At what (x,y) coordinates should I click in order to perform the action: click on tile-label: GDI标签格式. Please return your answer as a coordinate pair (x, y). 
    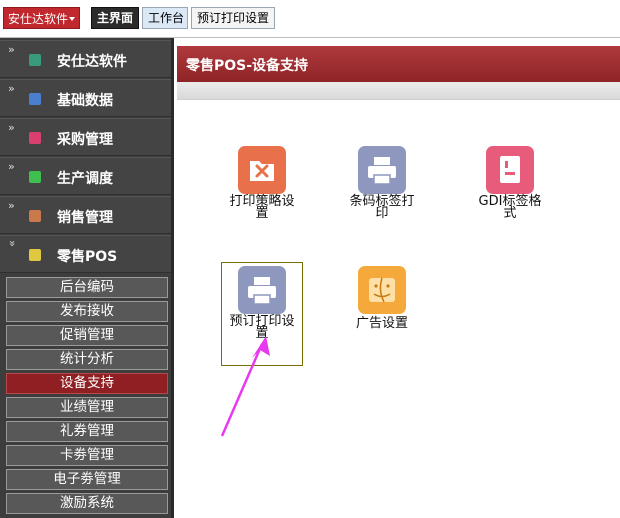
    Looking at the image, I should click on (510, 207).